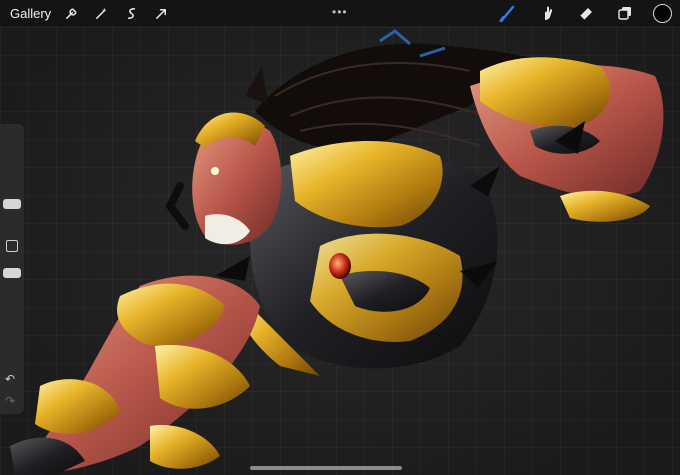  What do you see at coordinates (101, 13) in the screenshot?
I see `magic-wand-icon` at bounding box center [101, 13].